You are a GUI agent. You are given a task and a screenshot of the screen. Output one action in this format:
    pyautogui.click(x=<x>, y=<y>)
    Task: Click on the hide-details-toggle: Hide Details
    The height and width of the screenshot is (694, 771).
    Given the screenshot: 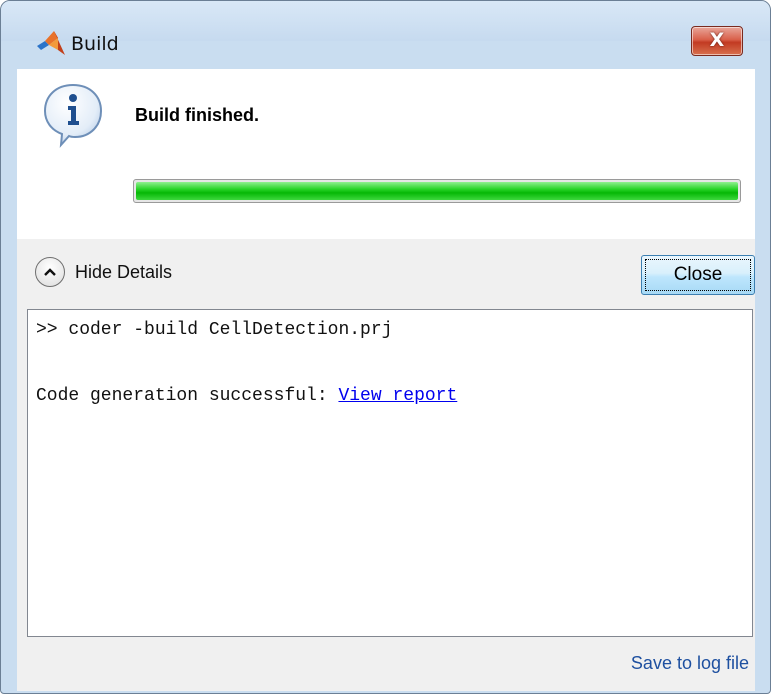 What is the action you would take?
    pyautogui.click(x=103, y=272)
    